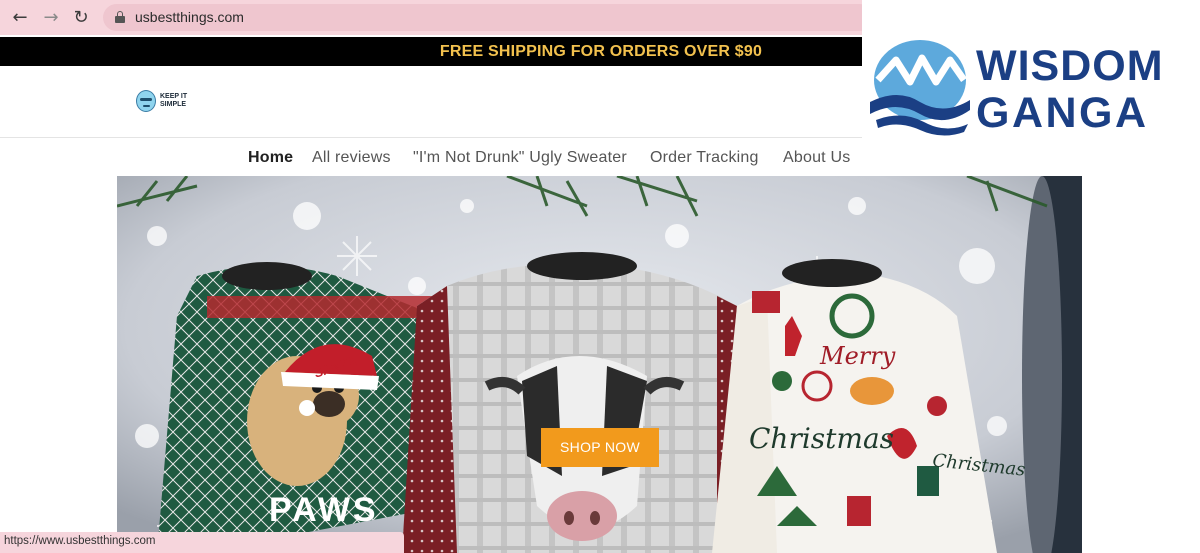 The image size is (1200, 553). Describe the element at coordinates (520, 158) in the screenshot. I see `nav-item-ugly-sweater: "I'm Not Drunk" Ugly Sweater` at that location.